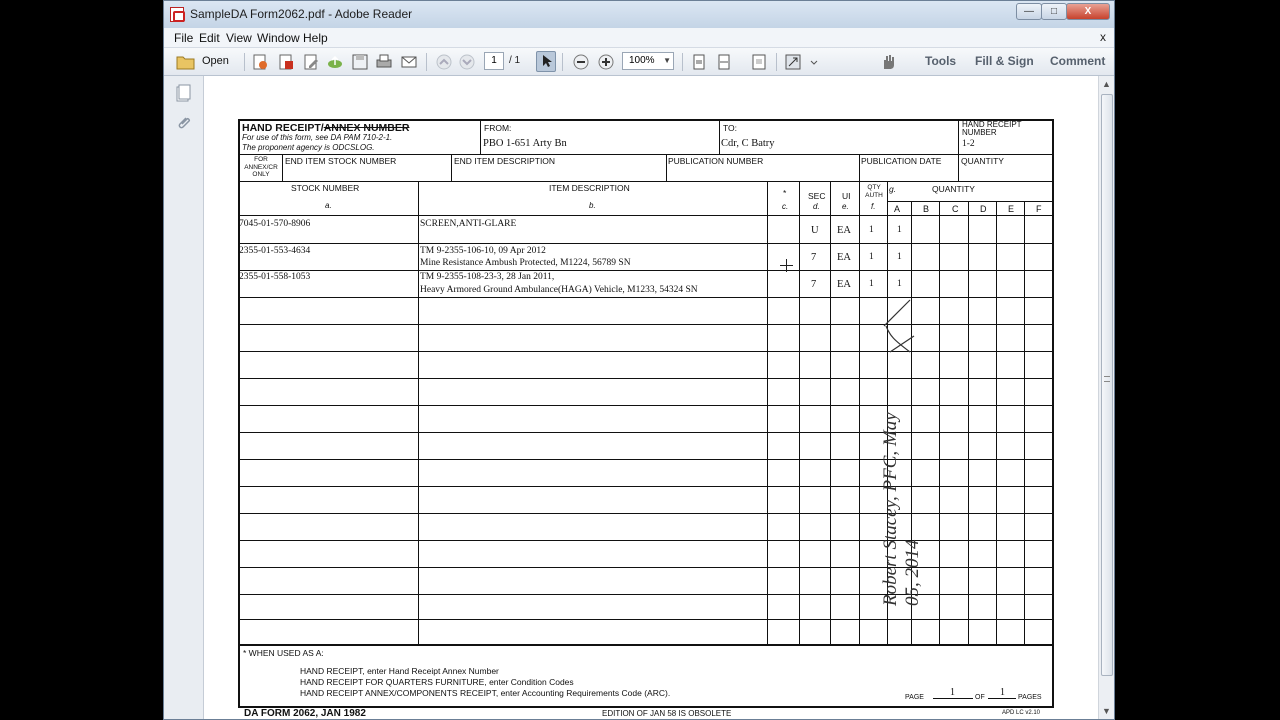  I want to click on menu-bar: File Edit View Window Help x, so click(639, 38).